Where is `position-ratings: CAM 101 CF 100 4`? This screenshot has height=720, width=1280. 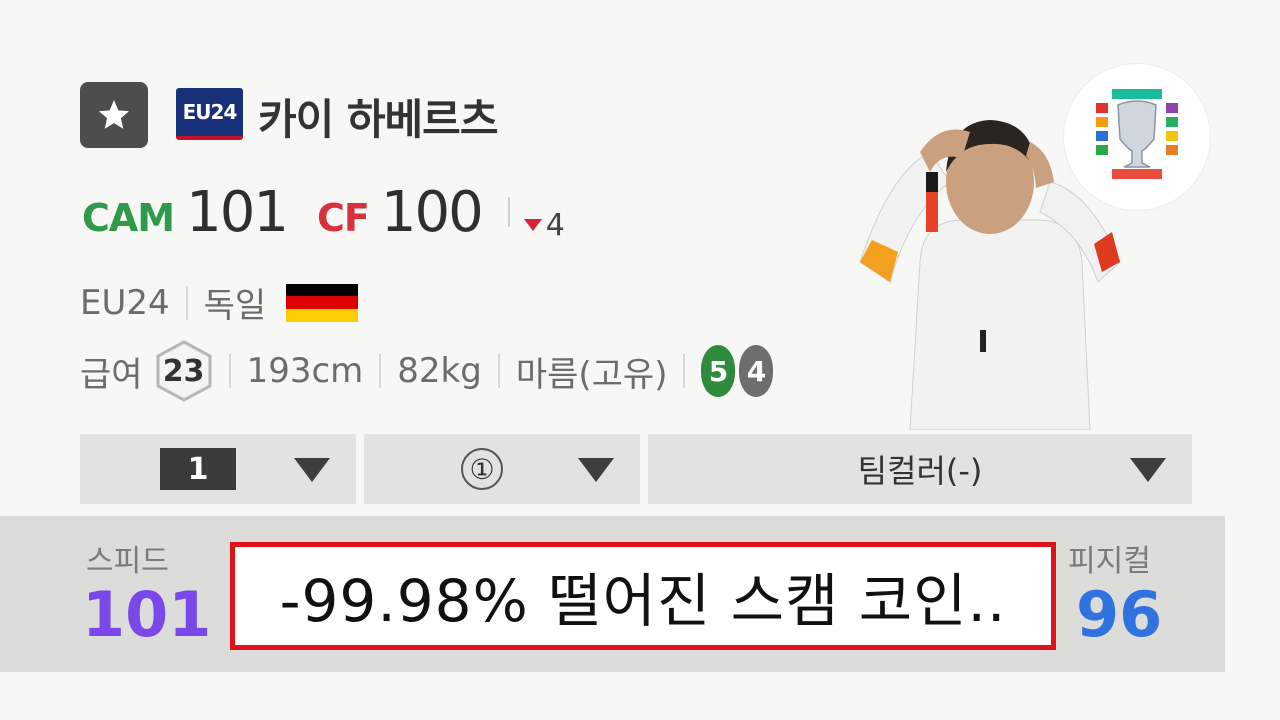 position-ratings: CAM 101 CF 100 4 is located at coordinates (323, 212).